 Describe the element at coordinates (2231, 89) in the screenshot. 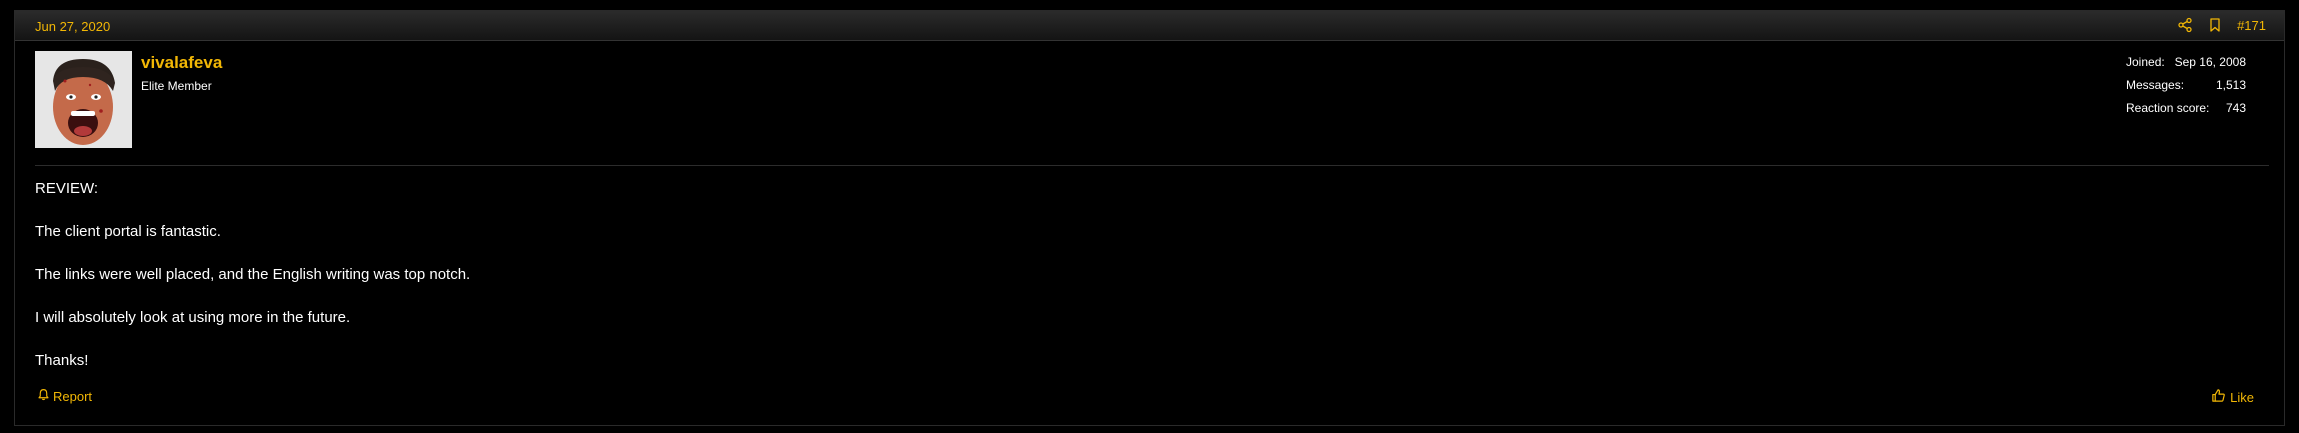

I see `stat-value: 1,513` at that location.